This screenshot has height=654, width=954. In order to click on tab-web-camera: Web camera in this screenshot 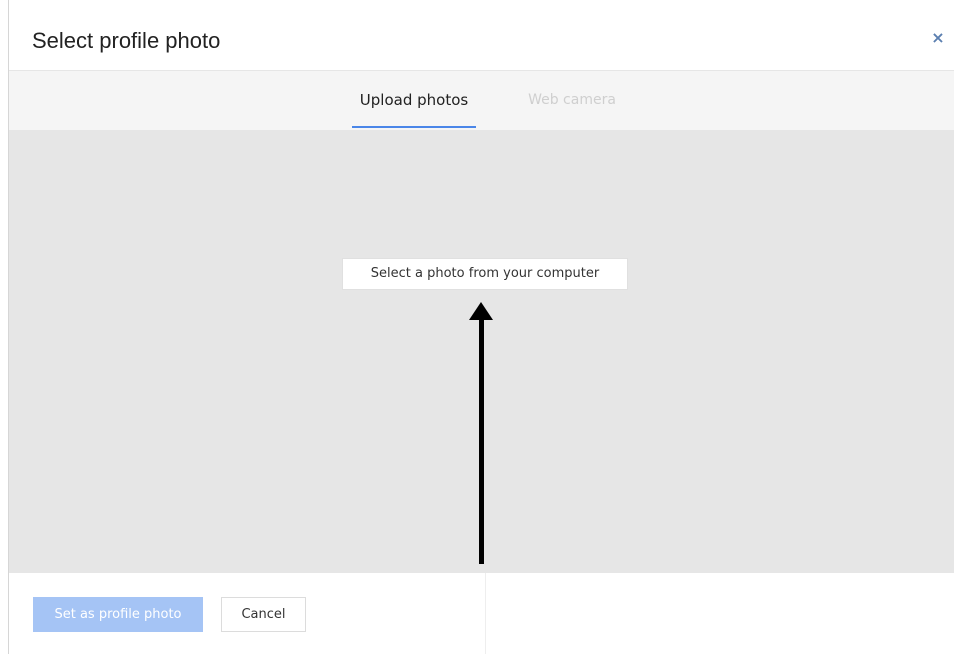, I will do `click(572, 100)`.